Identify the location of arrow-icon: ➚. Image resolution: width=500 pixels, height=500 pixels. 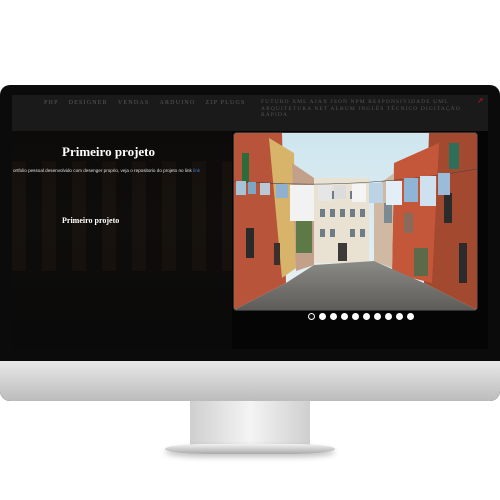
(480, 100).